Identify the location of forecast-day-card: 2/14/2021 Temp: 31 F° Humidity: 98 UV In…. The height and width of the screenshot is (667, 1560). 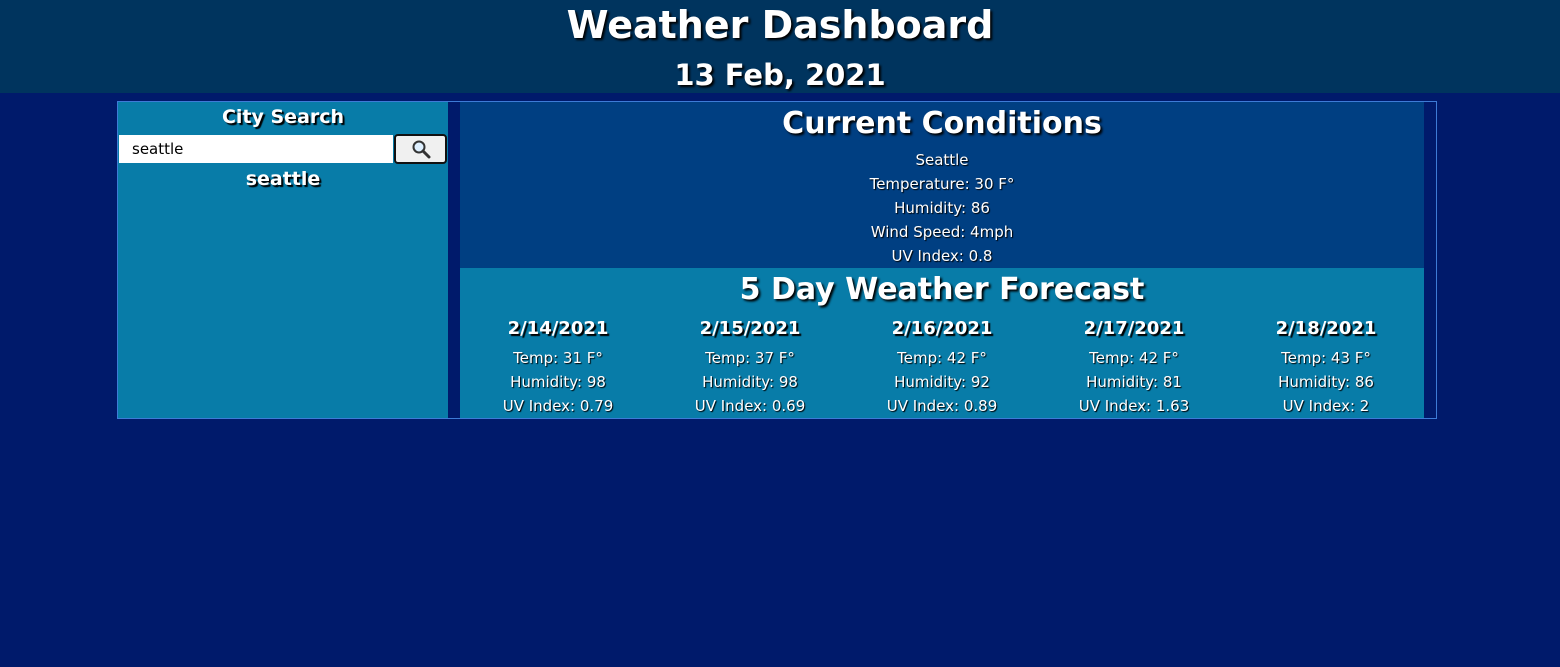
(558, 366).